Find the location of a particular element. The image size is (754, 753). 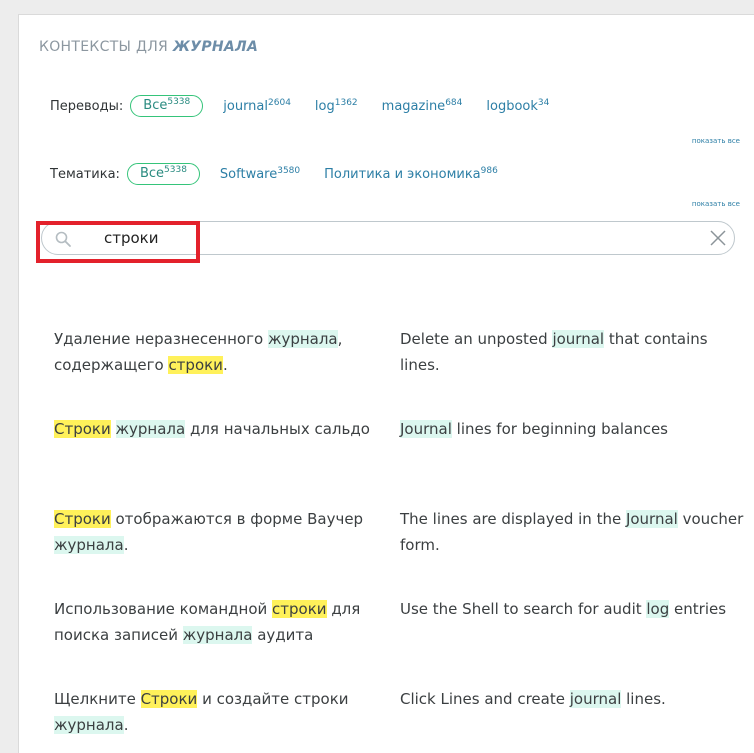

sentence-text: lines. is located at coordinates (643, 699).